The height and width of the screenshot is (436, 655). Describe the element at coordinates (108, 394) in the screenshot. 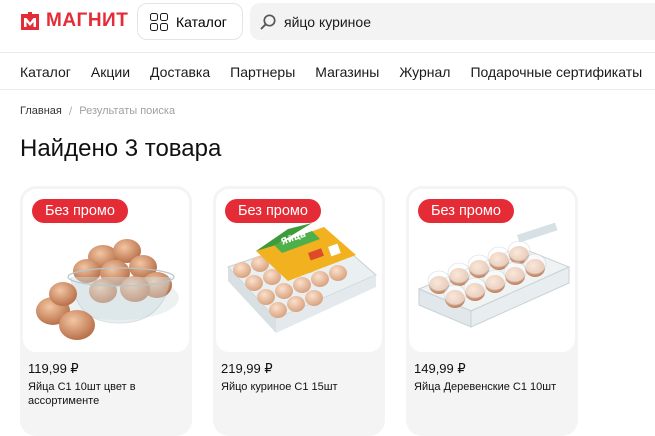

I see `product-name: Яйца С1 10шт цвет в ассортименте` at that location.